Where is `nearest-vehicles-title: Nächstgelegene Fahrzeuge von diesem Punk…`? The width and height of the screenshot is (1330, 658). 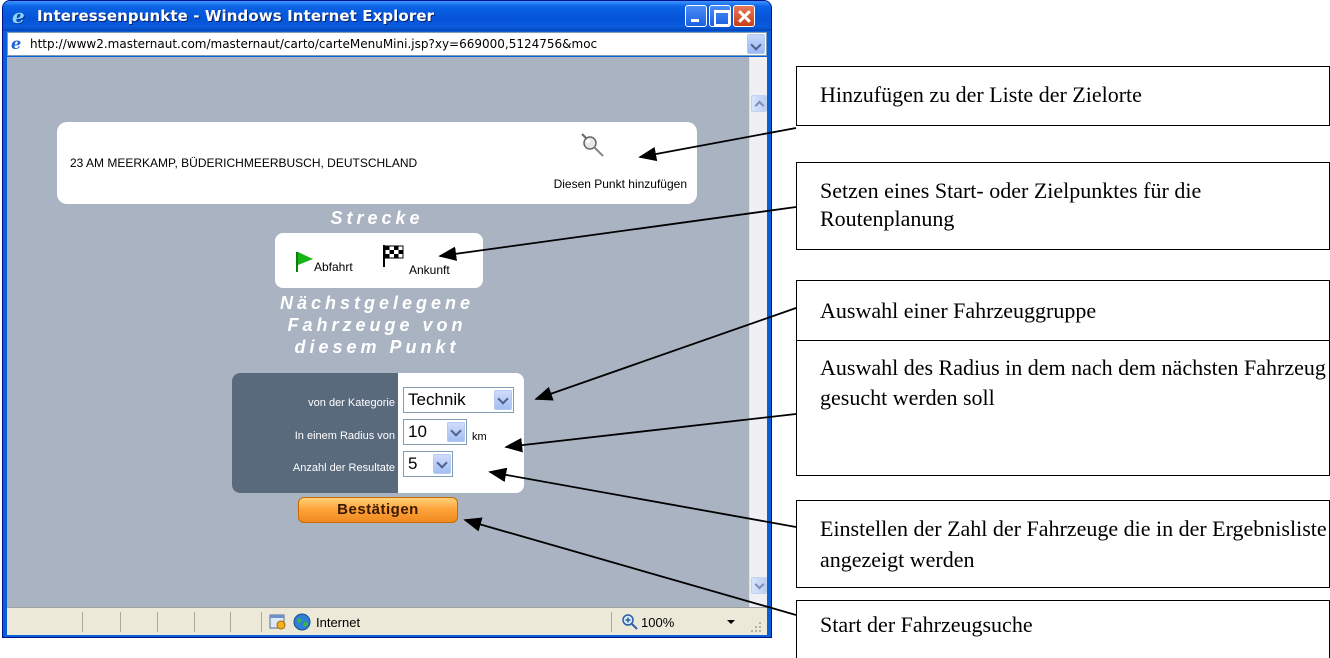 nearest-vehicles-title: Nächstgelegene Fahrzeuge von diesem Punk… is located at coordinates (377, 325).